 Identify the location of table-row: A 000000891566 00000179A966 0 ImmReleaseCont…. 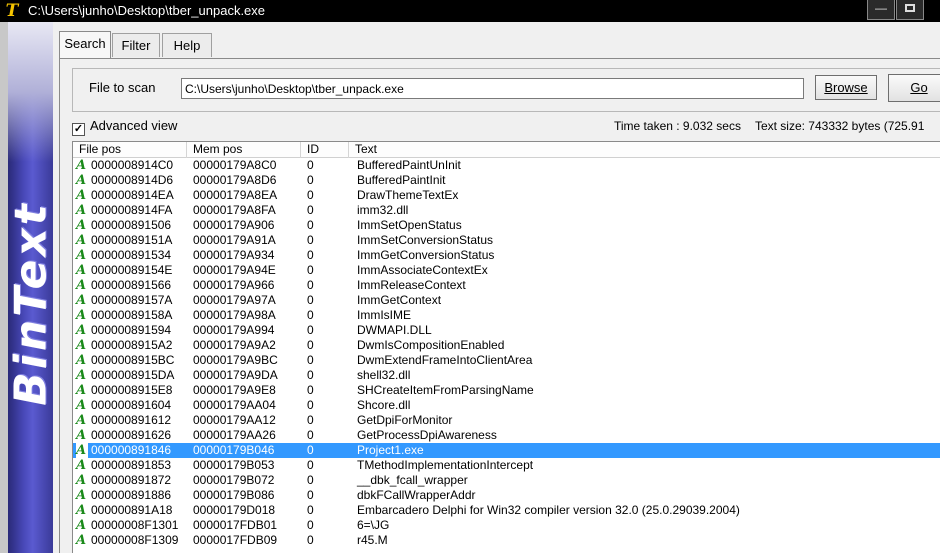
(506, 285).